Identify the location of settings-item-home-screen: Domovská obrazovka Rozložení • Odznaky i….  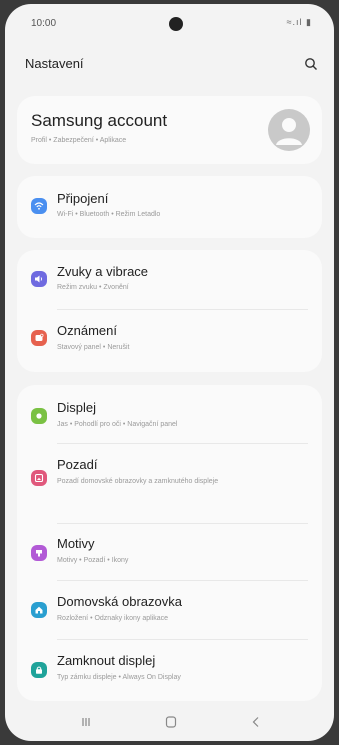
(169, 610).